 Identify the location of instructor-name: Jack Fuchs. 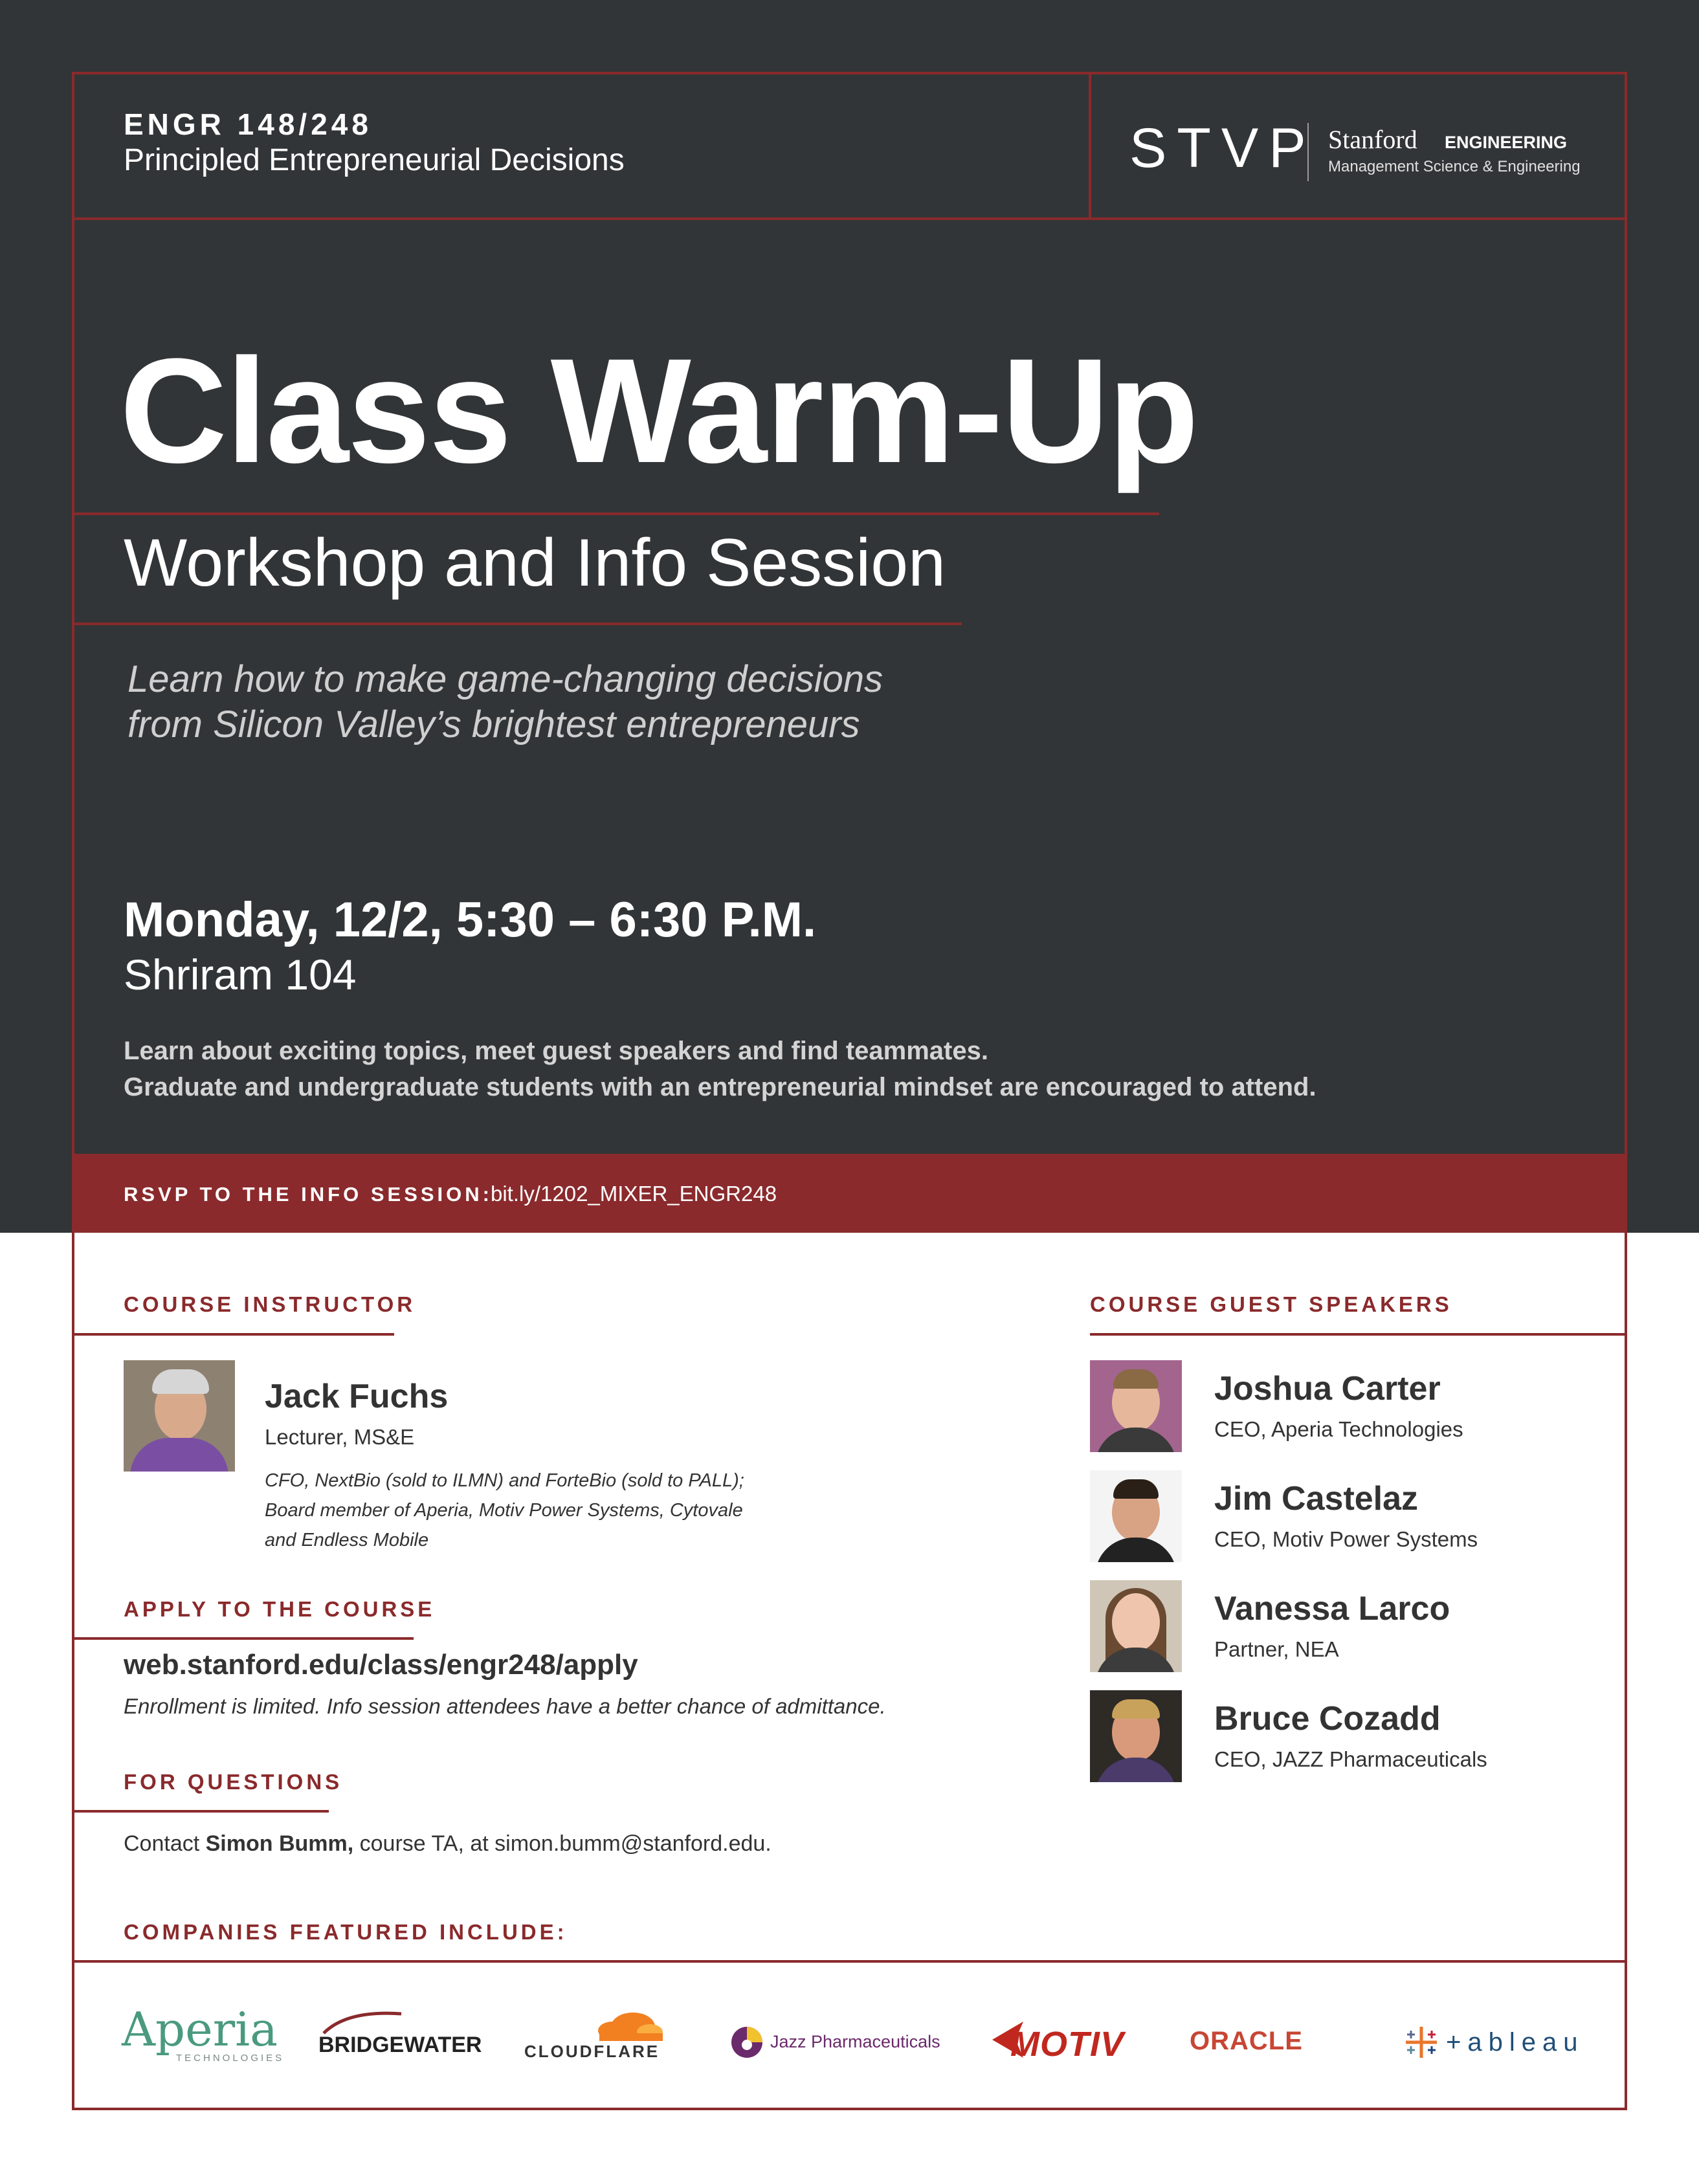
(357, 1396).